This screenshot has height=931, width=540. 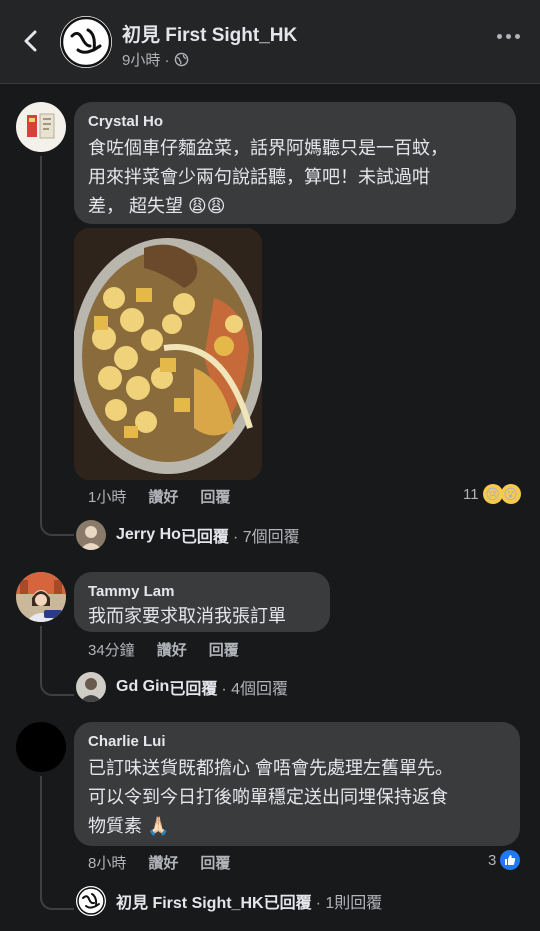 I want to click on reply-author: Gd Gin, so click(x=143, y=686).